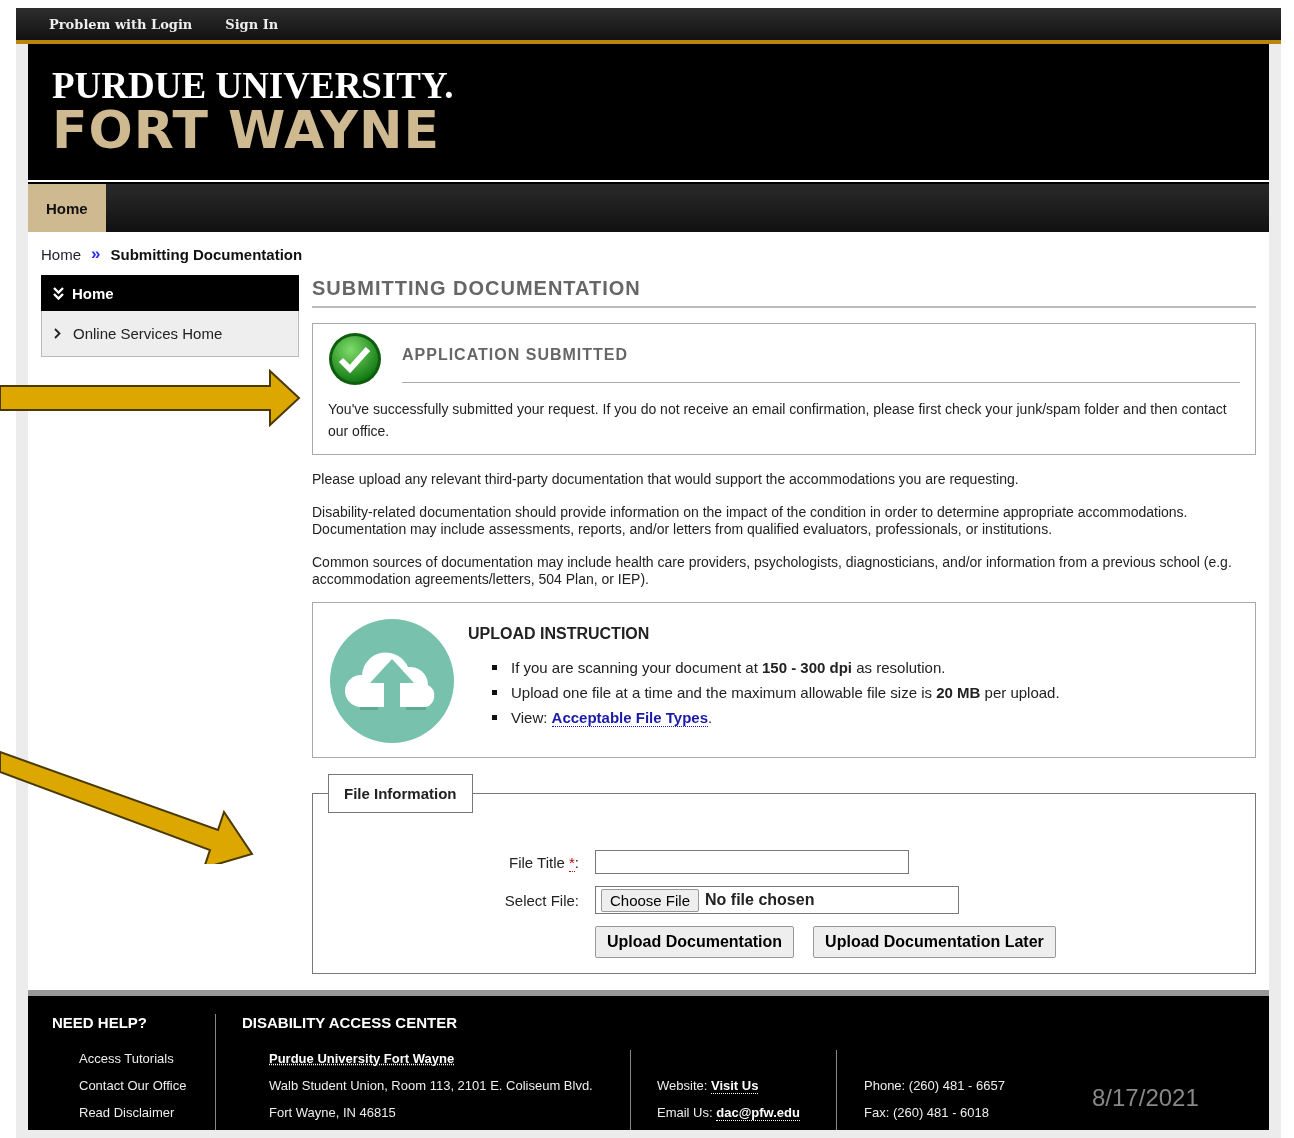  What do you see at coordinates (206, 254) in the screenshot?
I see `breadcrumb-current: Submitting Documentation` at bounding box center [206, 254].